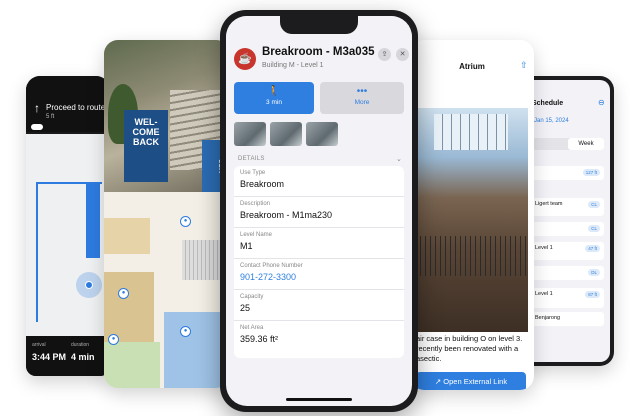 The image size is (630, 416). I want to click on railing-image, so click(472, 256).